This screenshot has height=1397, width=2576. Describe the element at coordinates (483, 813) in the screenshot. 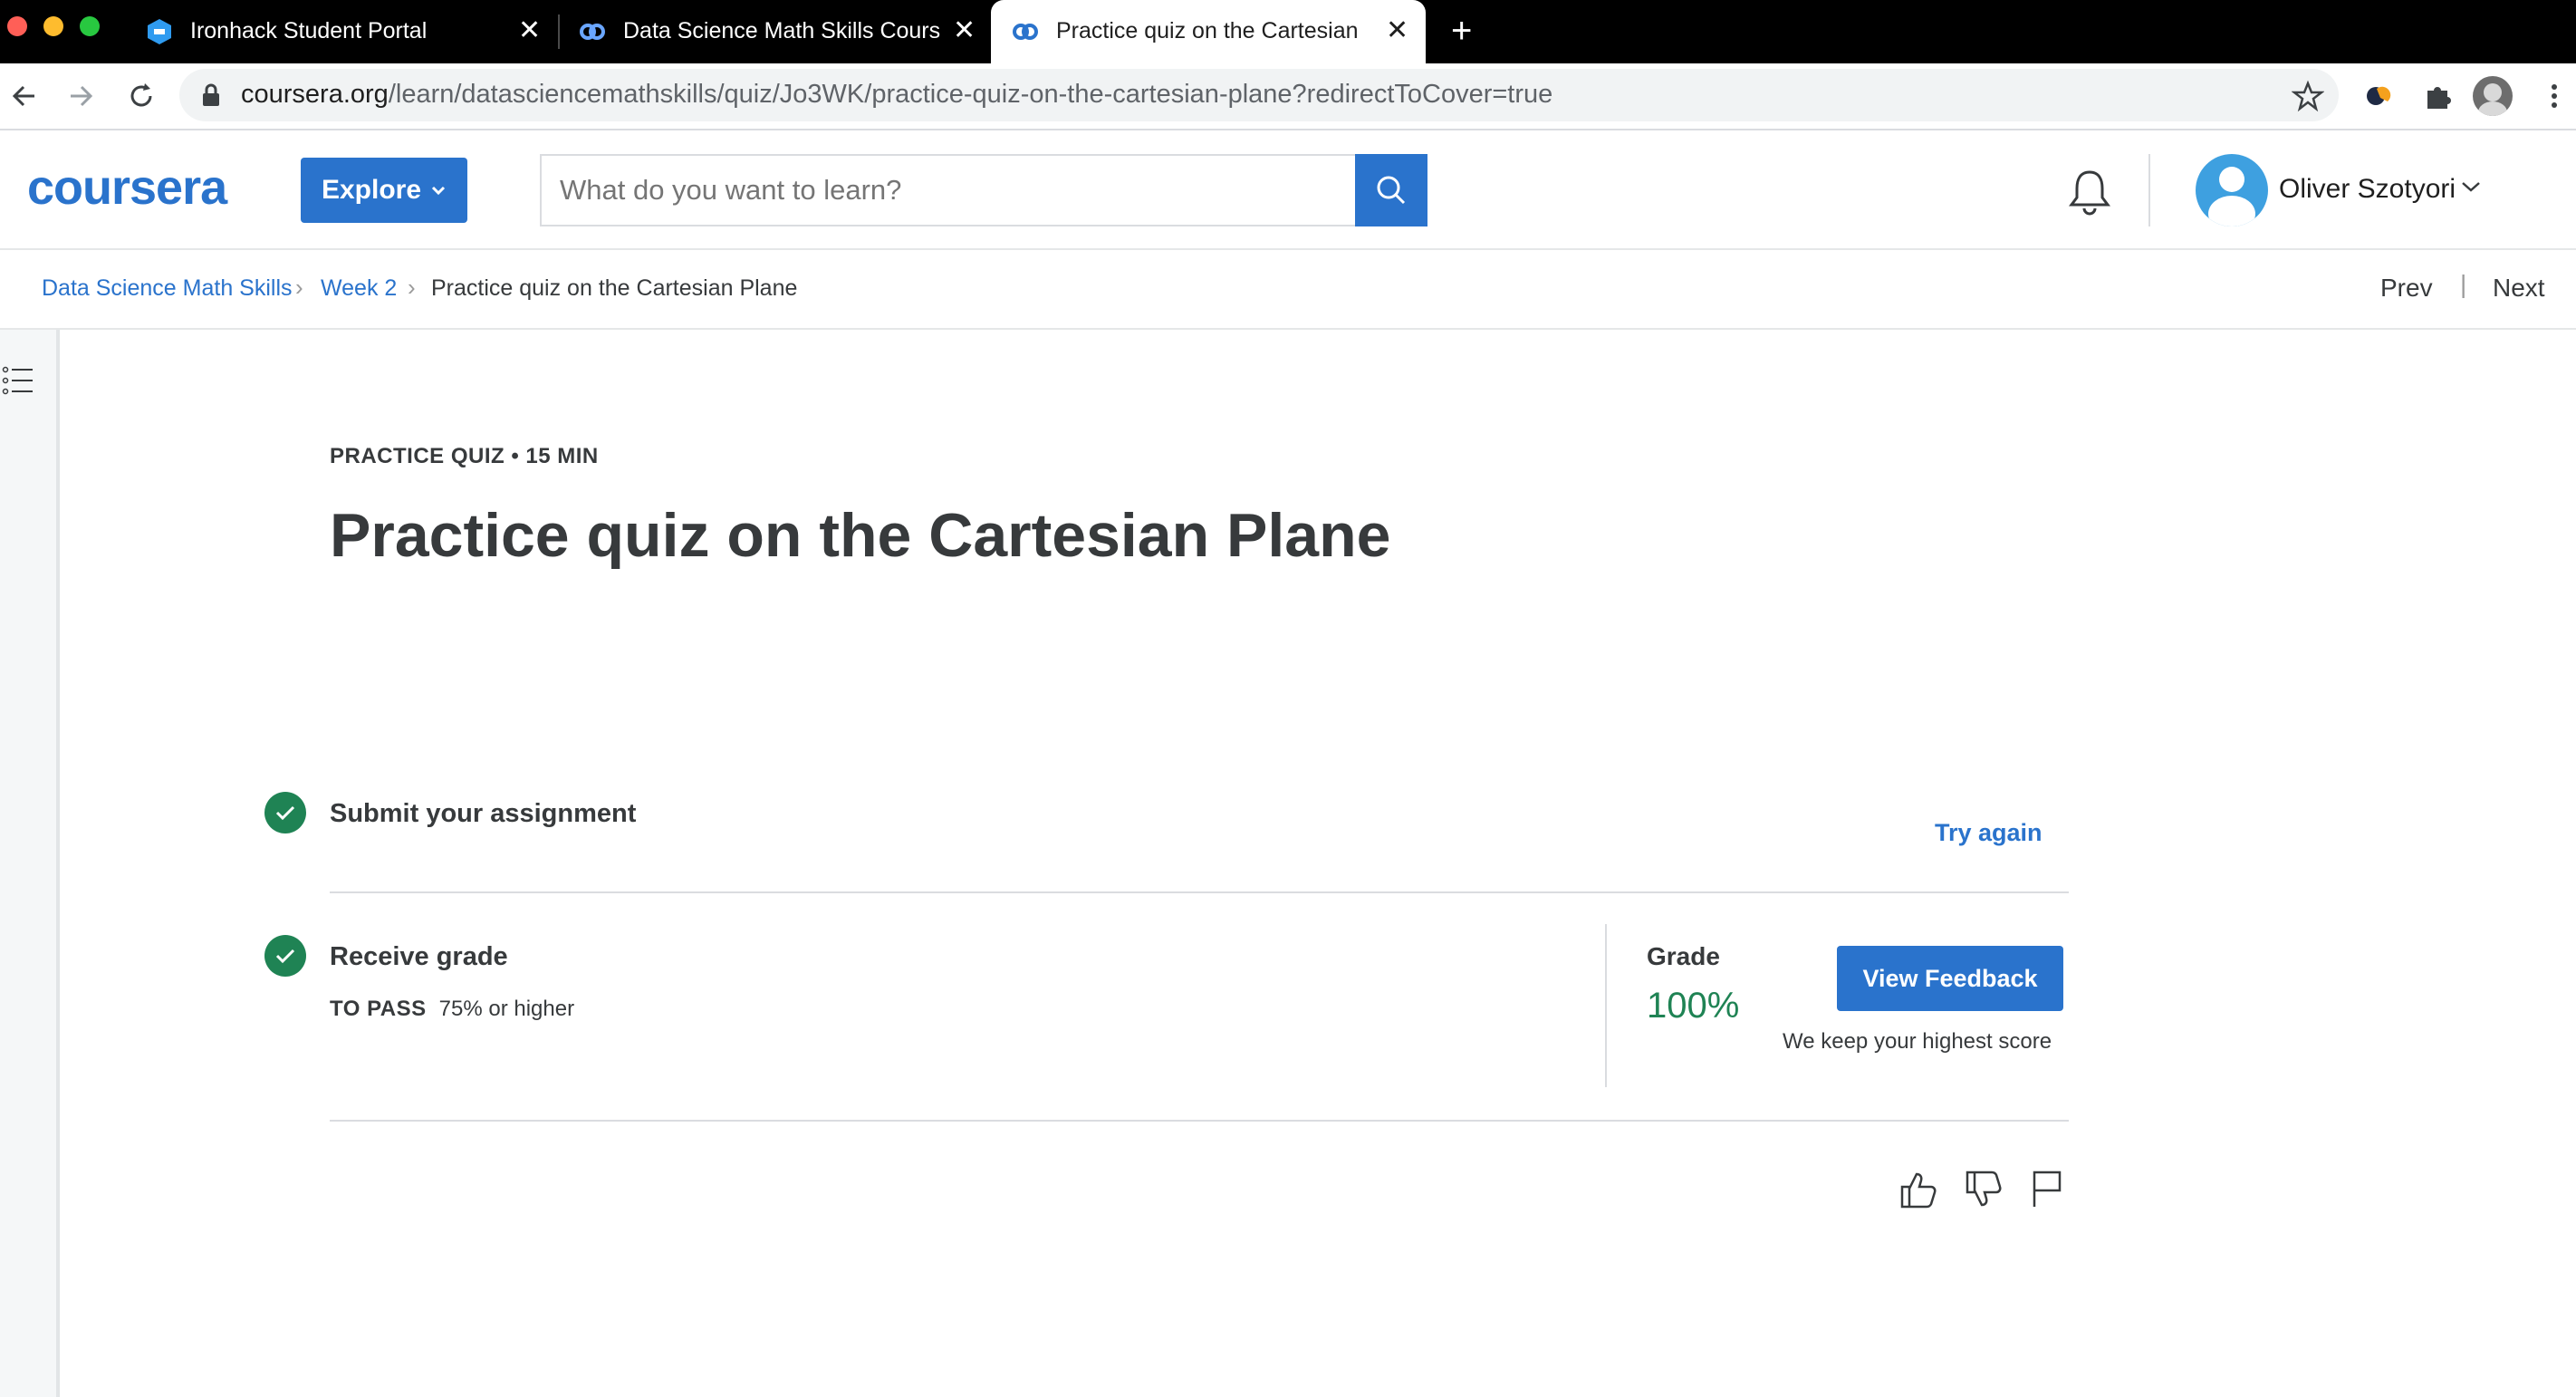

I see `submit-assignment-label: Submit your assignment` at that location.